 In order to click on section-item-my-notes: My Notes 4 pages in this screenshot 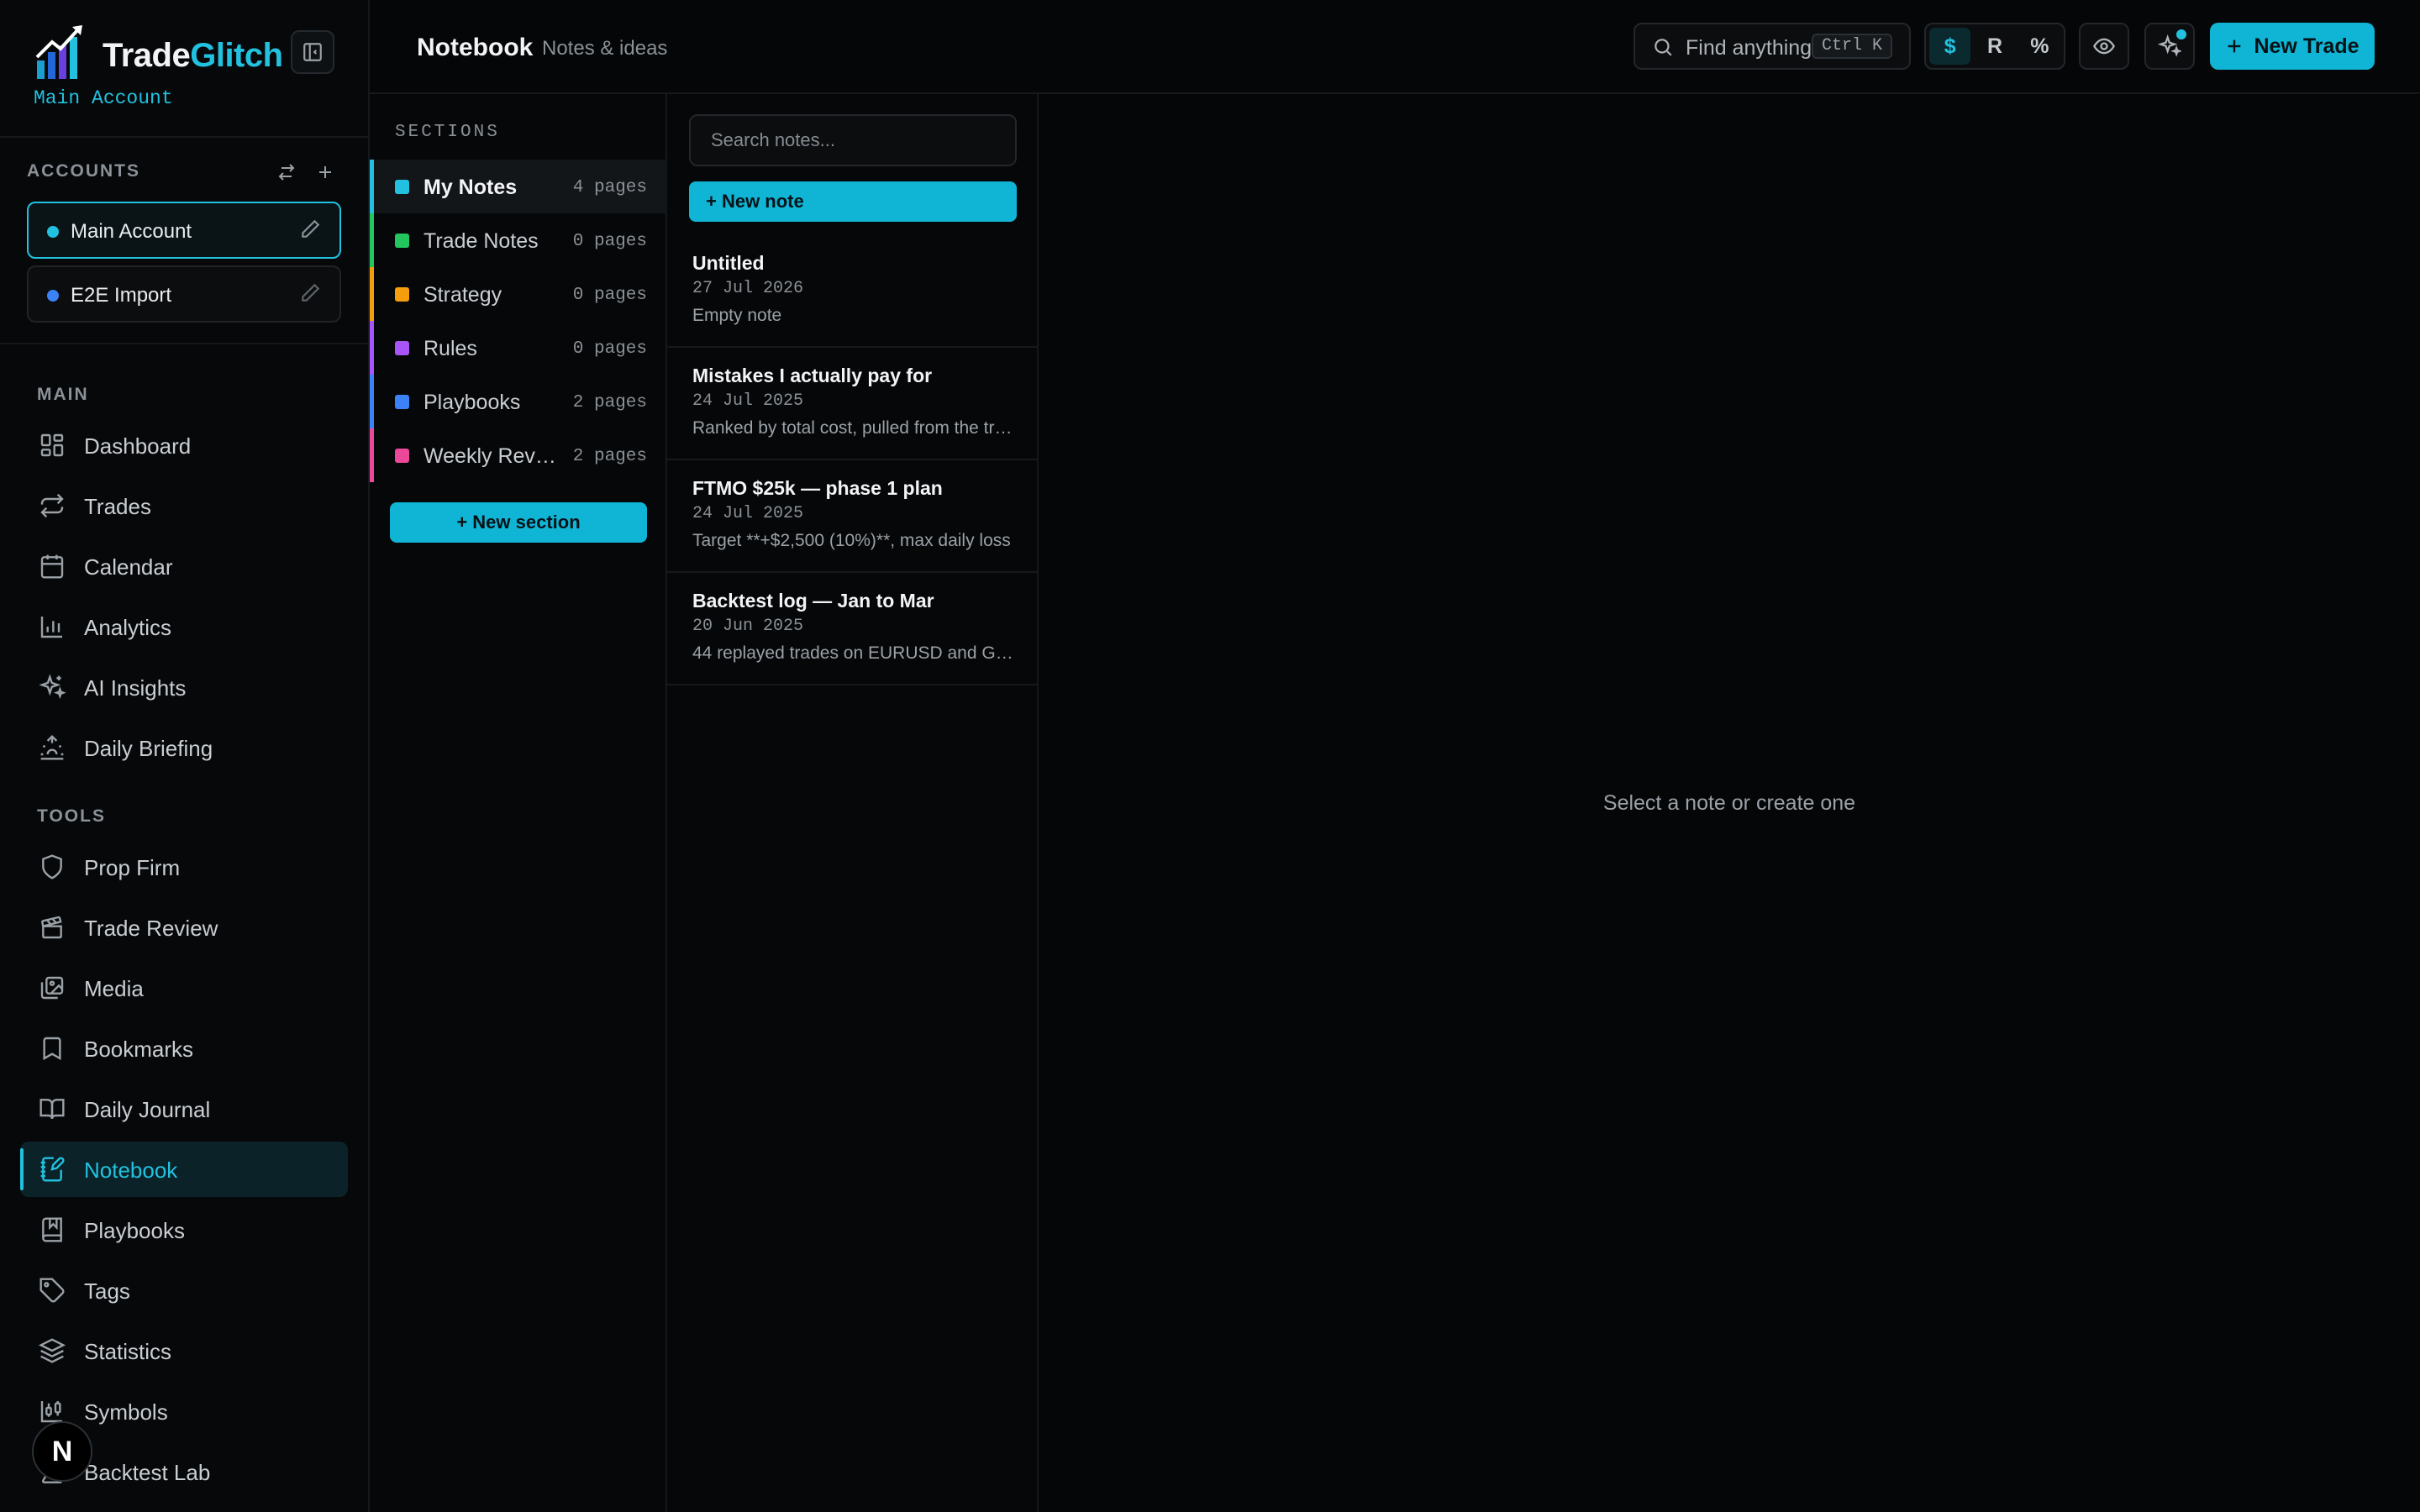, I will do `click(518, 186)`.